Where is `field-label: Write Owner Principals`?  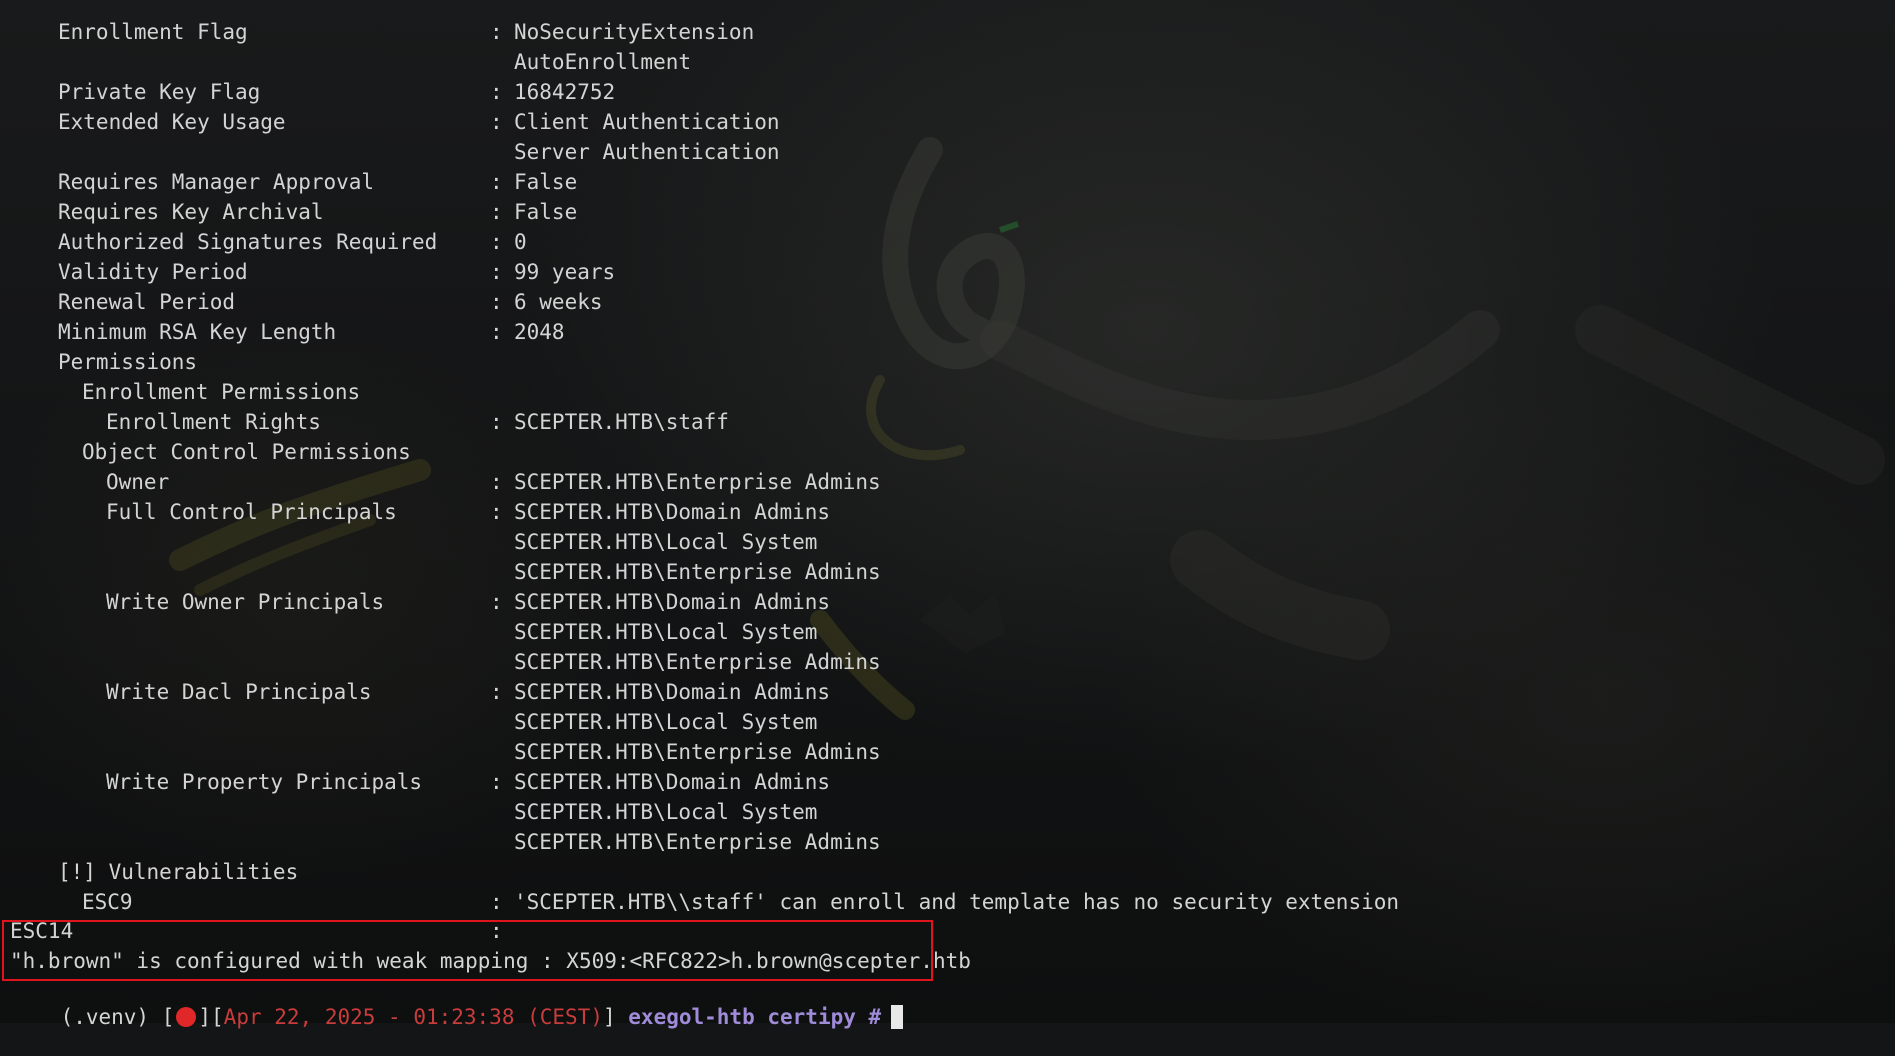
field-label: Write Owner Principals is located at coordinates (245, 602).